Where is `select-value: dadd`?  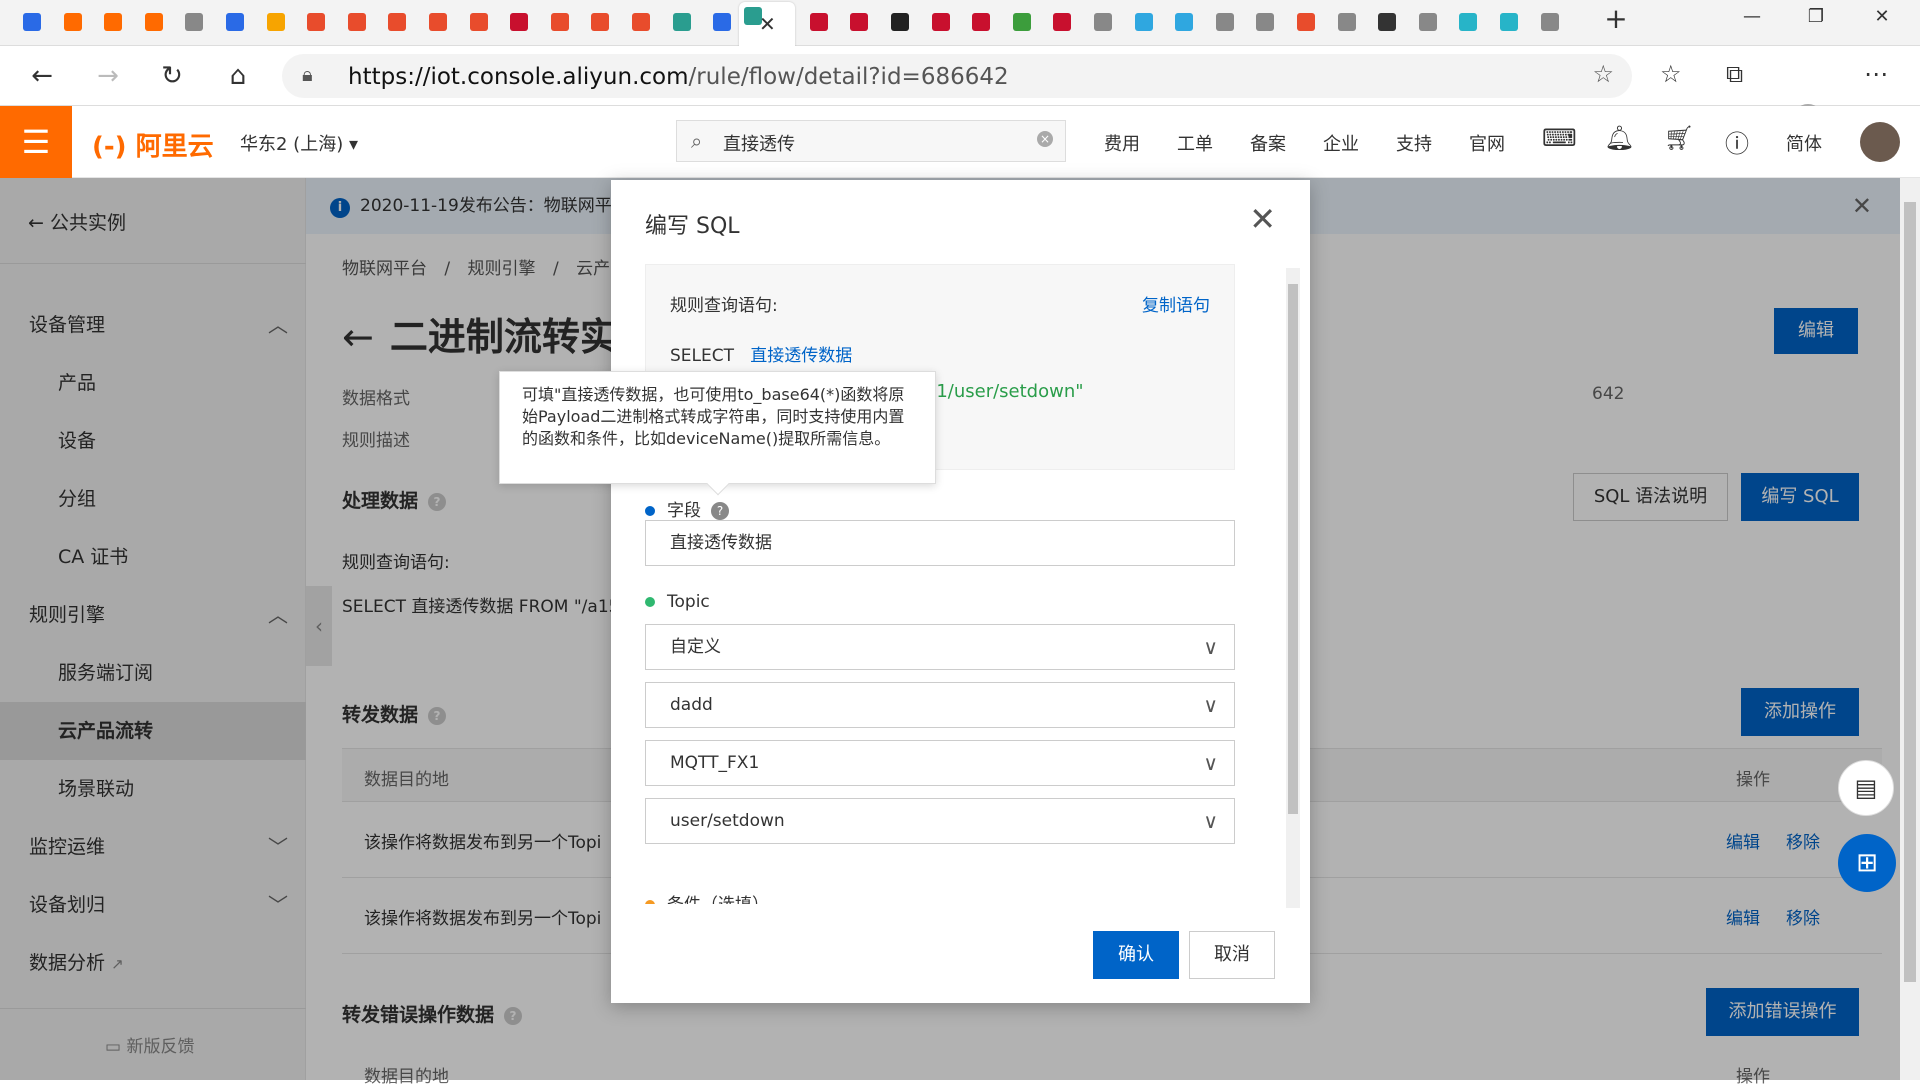
select-value: dadd is located at coordinates (691, 705).